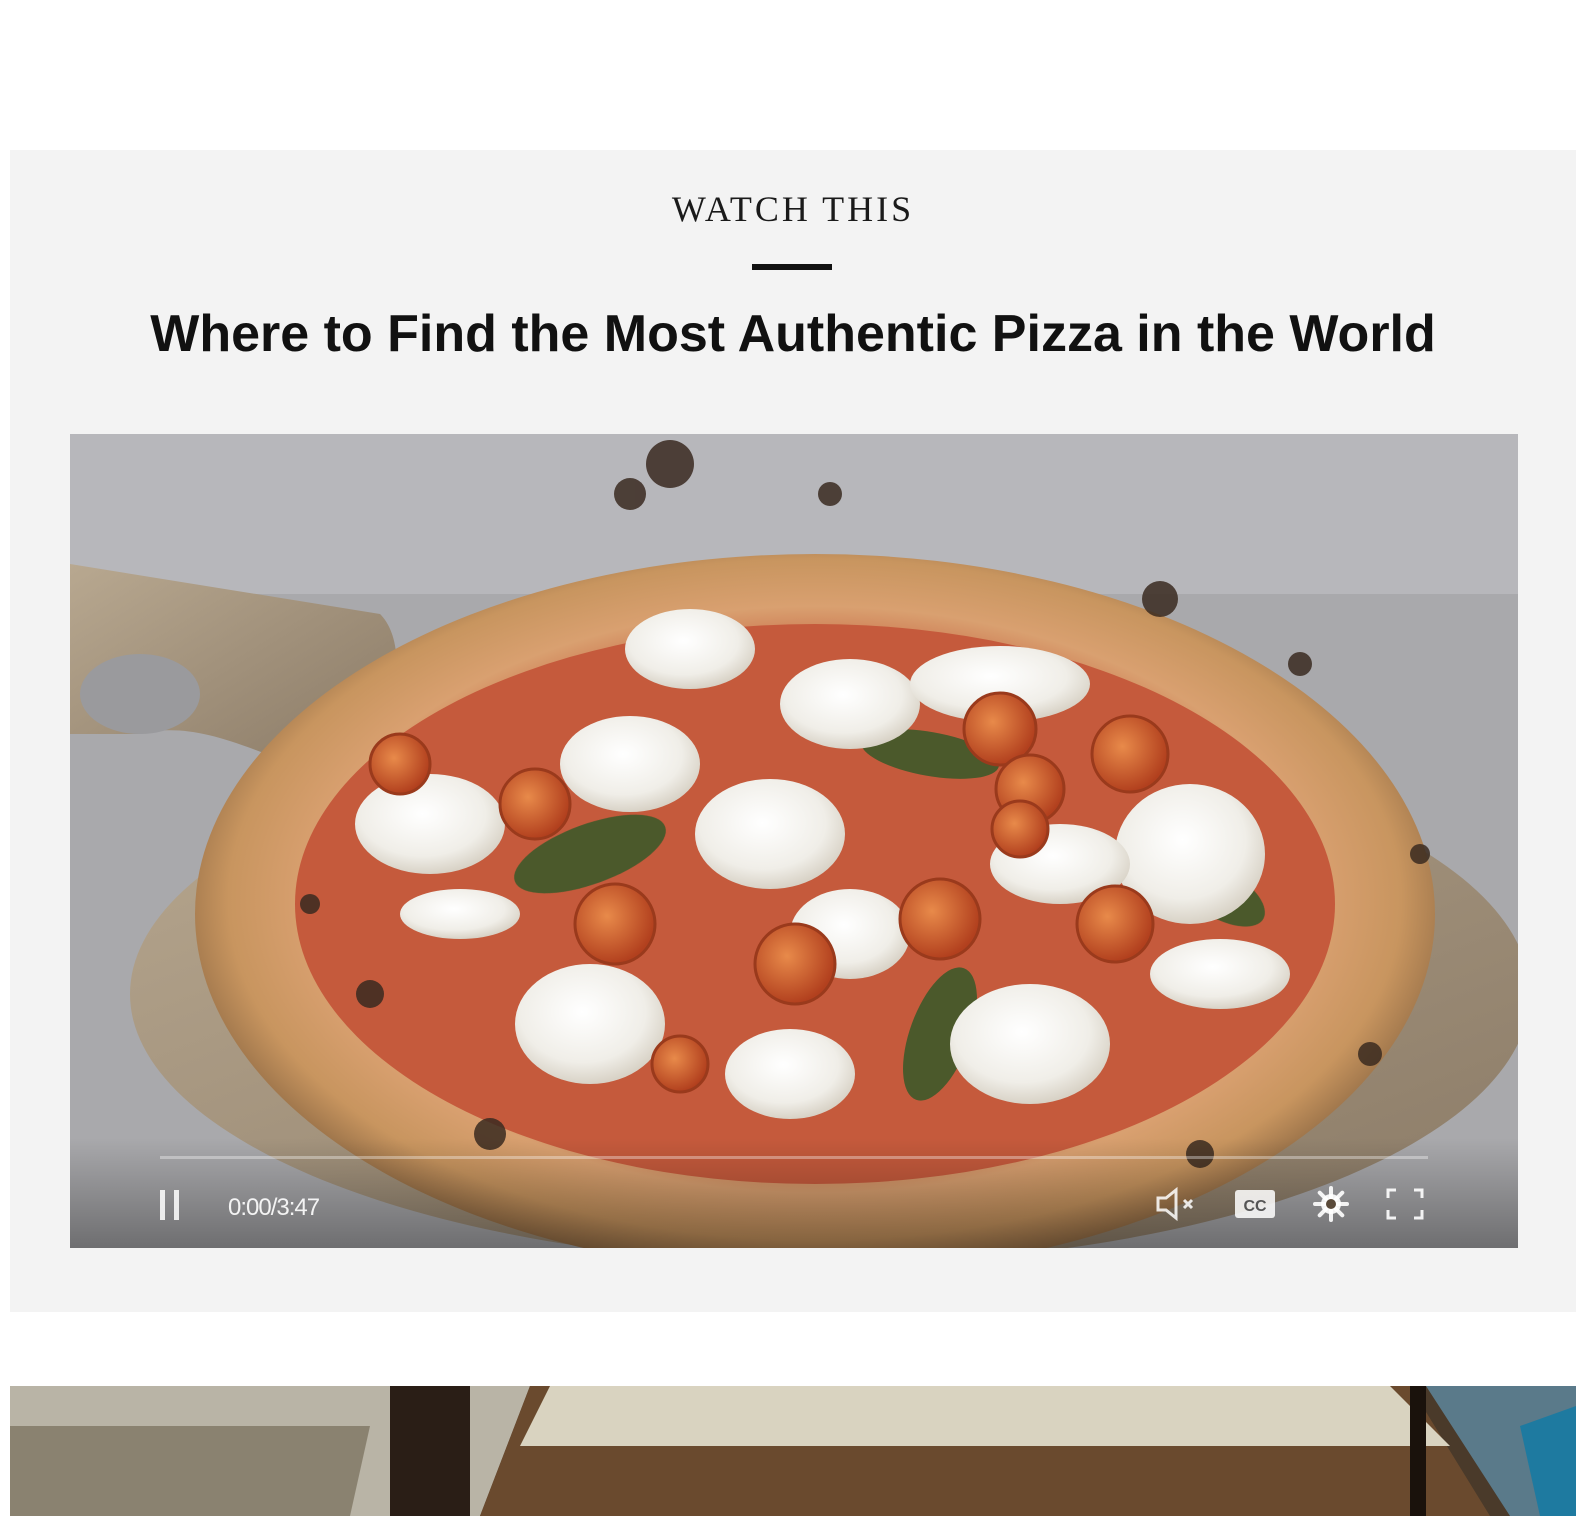  What do you see at coordinates (1405, 1204) in the screenshot?
I see `fullscreen-icon` at bounding box center [1405, 1204].